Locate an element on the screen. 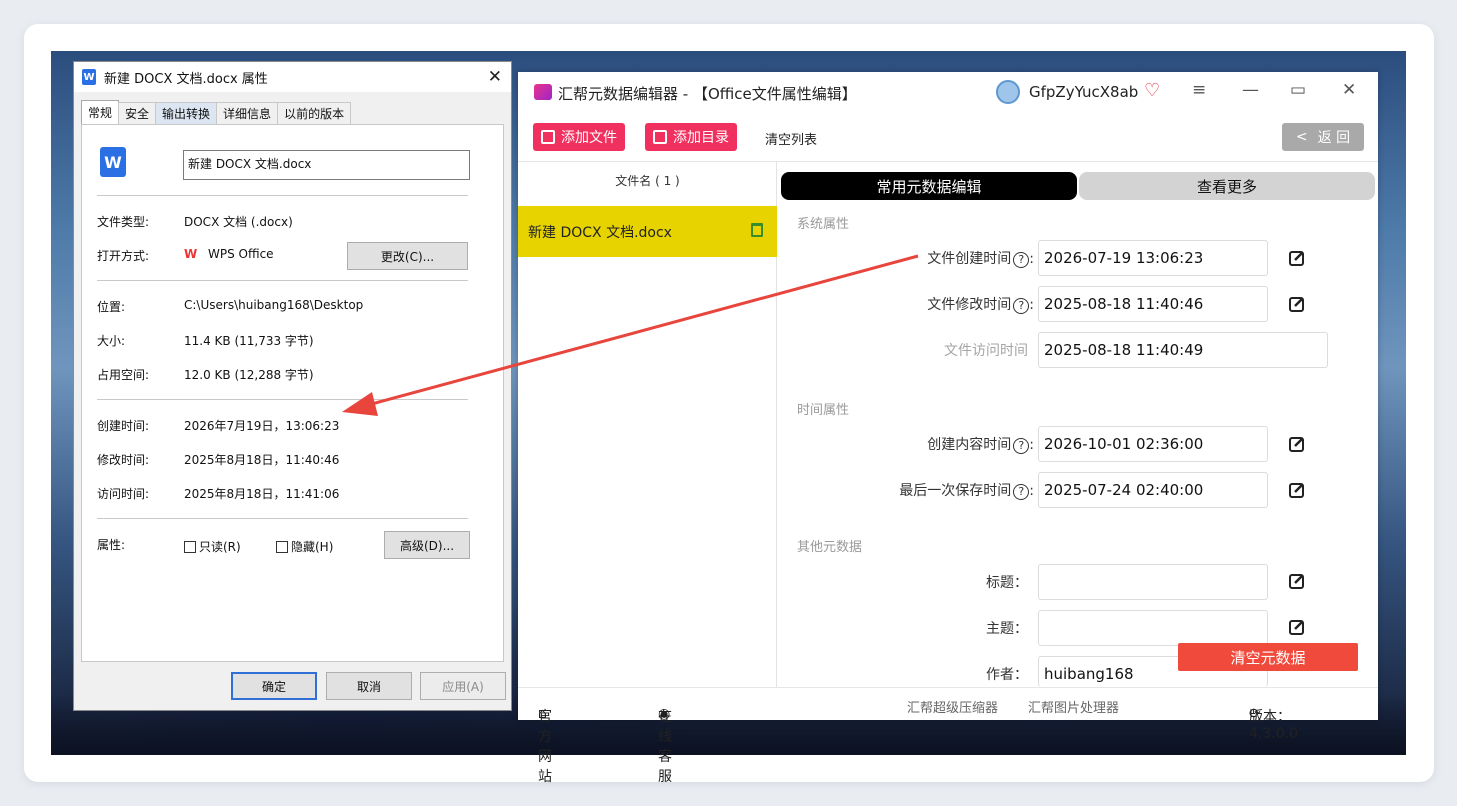  hidden-checkbox: 隐藏(H) is located at coordinates (304, 546).